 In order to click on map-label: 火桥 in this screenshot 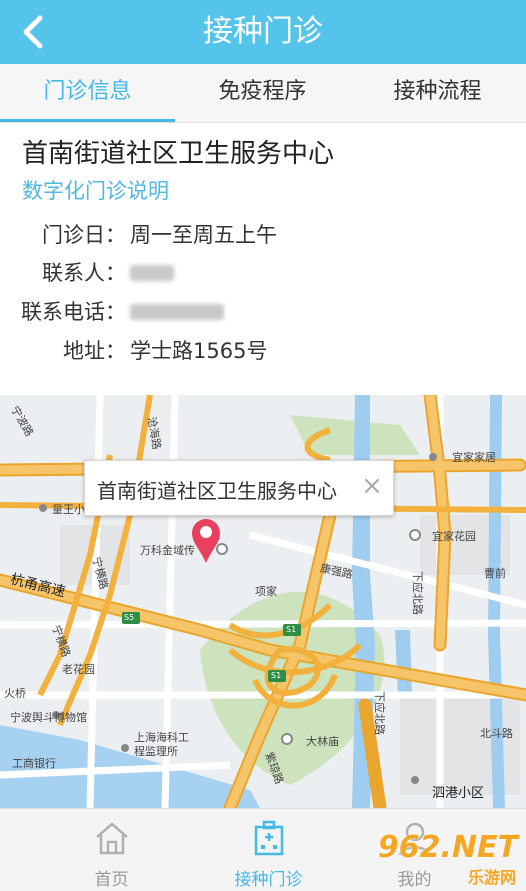, I will do `click(15, 693)`.